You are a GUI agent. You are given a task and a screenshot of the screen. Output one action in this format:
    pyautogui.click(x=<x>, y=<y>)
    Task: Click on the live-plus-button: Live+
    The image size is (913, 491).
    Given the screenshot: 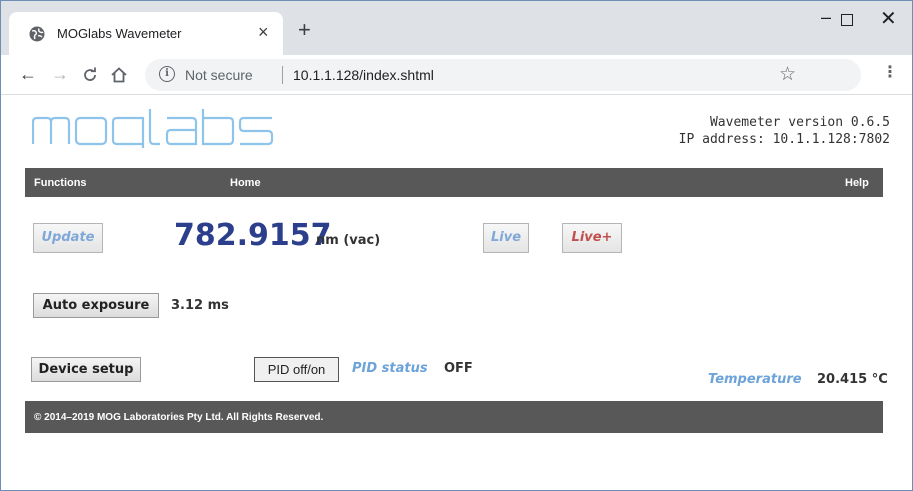 What is the action you would take?
    pyautogui.click(x=592, y=238)
    